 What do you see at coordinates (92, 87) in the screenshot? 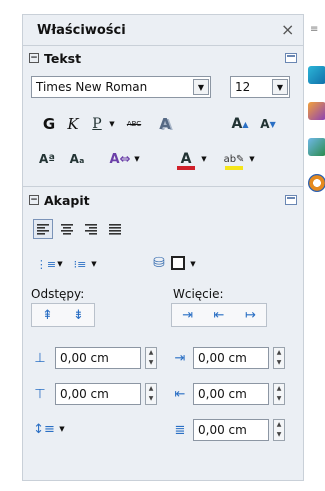
I see `font-name-value: Times New Roman` at bounding box center [92, 87].